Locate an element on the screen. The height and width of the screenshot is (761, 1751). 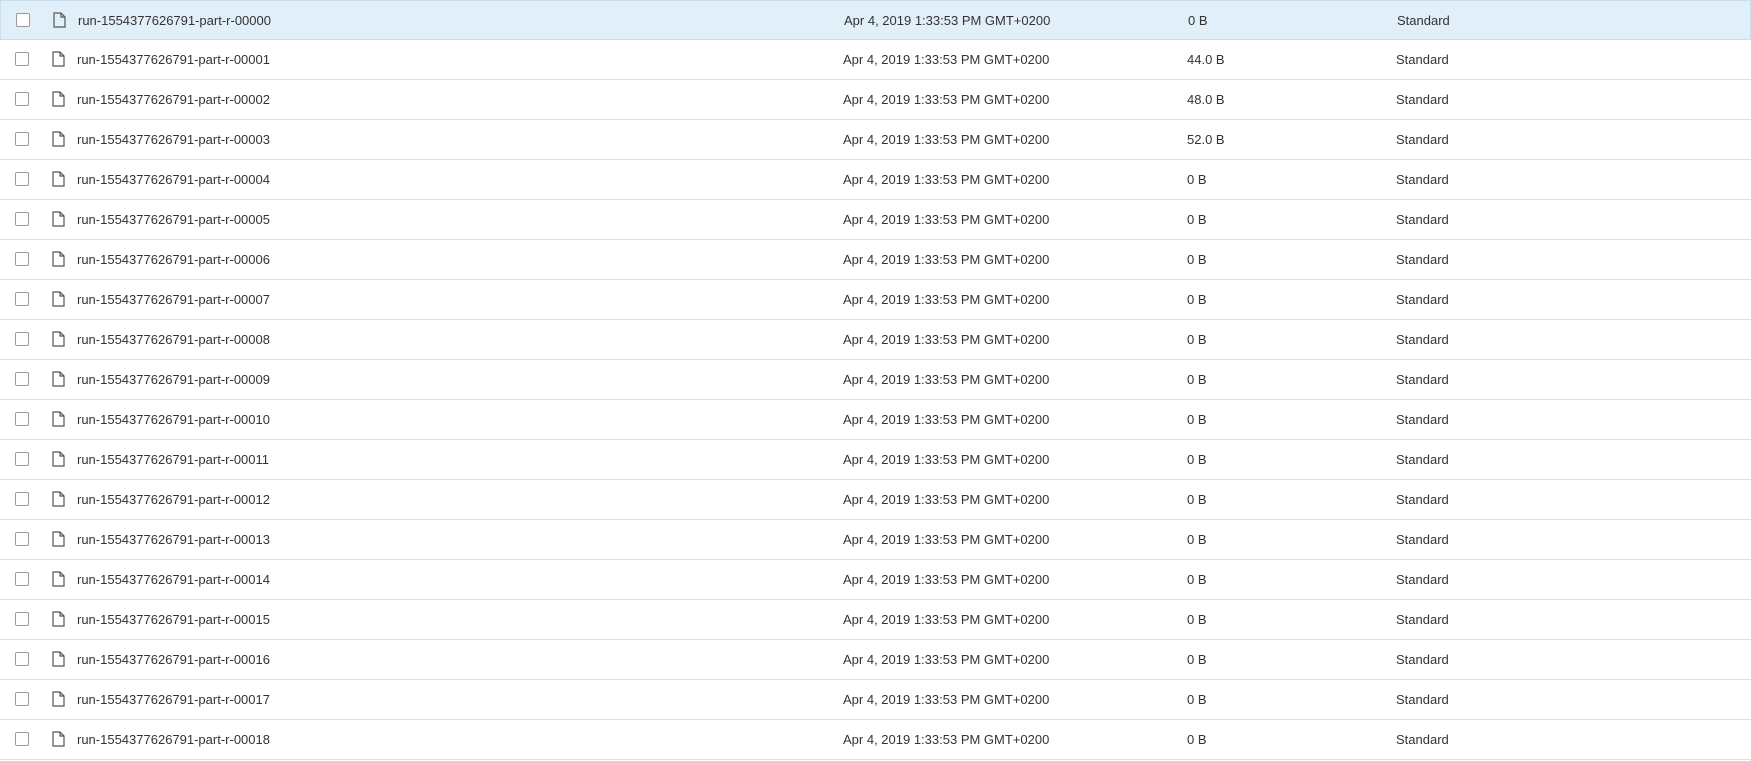
file-name-link: run-1554377626791-part-r-00002 is located at coordinates (173, 99).